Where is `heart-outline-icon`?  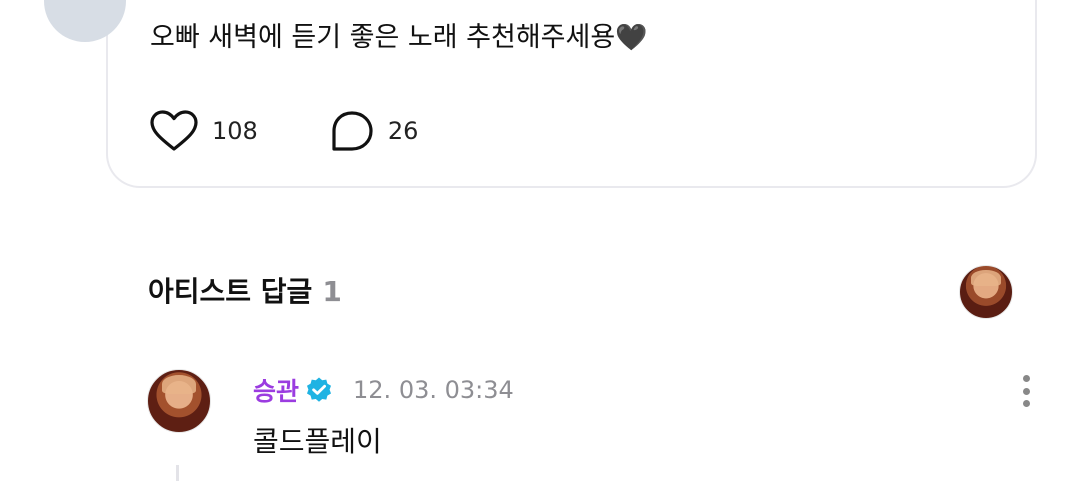 heart-outline-icon is located at coordinates (174, 130).